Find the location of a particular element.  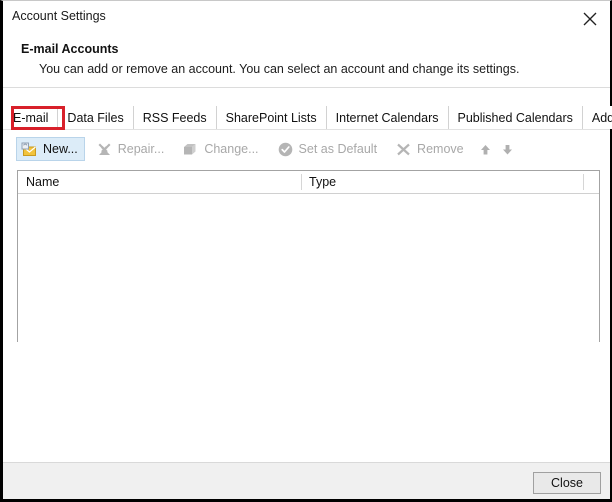

change-icon is located at coordinates (190, 149).